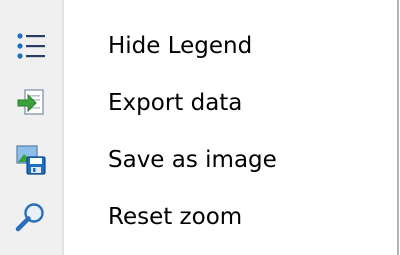 This screenshot has width=400, height=255. What do you see at coordinates (175, 103) in the screenshot?
I see `menu-item-label: Export data` at bounding box center [175, 103].